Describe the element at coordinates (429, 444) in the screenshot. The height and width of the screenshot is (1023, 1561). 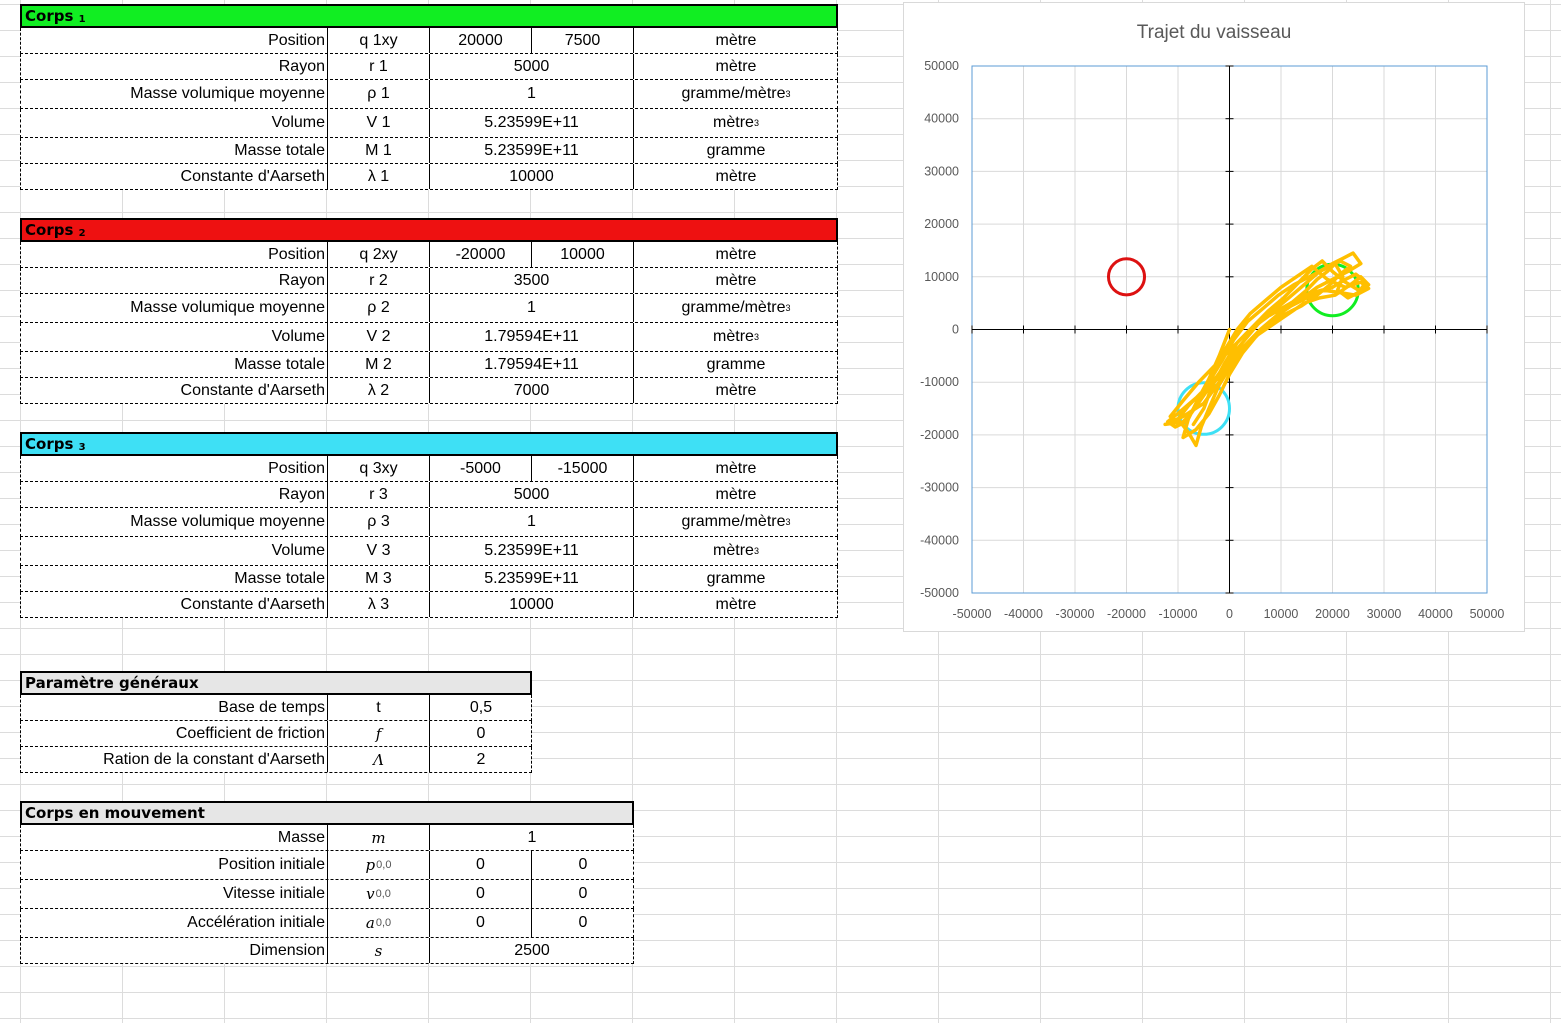
I see `corps-header: Corps 3` at that location.